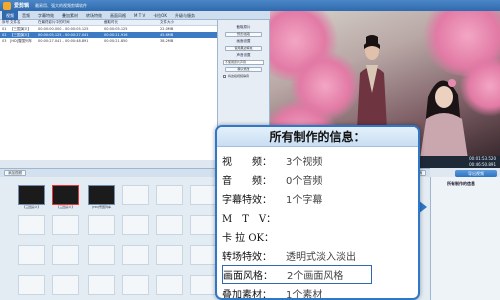  Describe the element at coordinates (248, 276) in the screenshot. I see `info-label: 画面风格：` at that location.